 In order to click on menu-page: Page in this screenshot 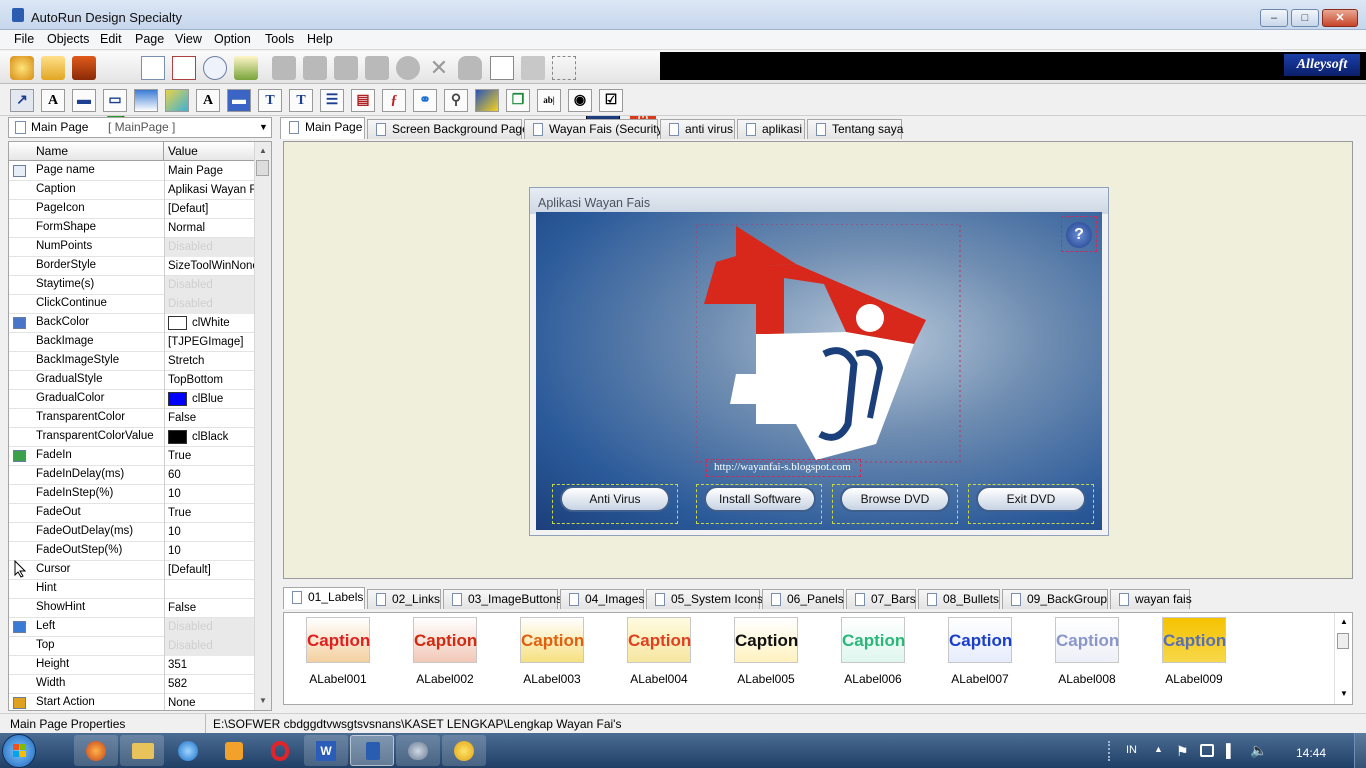, I will do `click(149, 39)`.